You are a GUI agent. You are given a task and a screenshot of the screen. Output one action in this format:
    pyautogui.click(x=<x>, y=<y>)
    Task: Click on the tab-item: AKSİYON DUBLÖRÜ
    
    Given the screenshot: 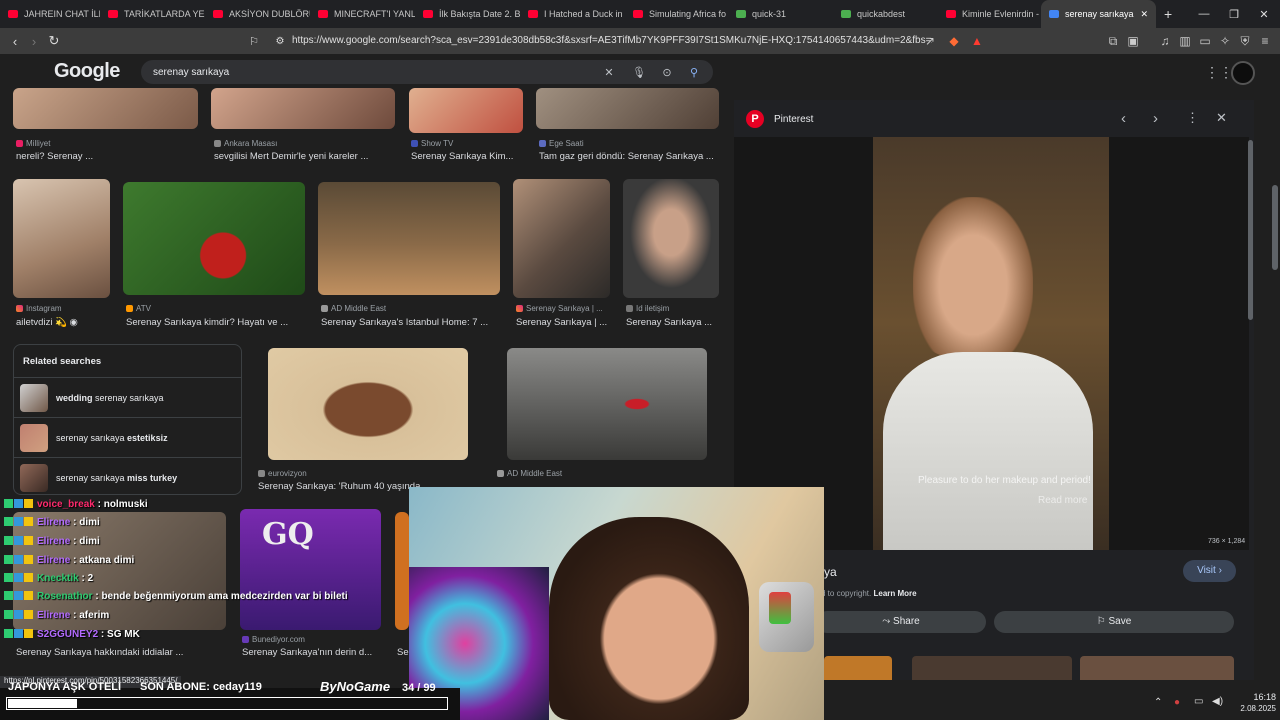 What is the action you would take?
    pyautogui.click(x=257, y=14)
    